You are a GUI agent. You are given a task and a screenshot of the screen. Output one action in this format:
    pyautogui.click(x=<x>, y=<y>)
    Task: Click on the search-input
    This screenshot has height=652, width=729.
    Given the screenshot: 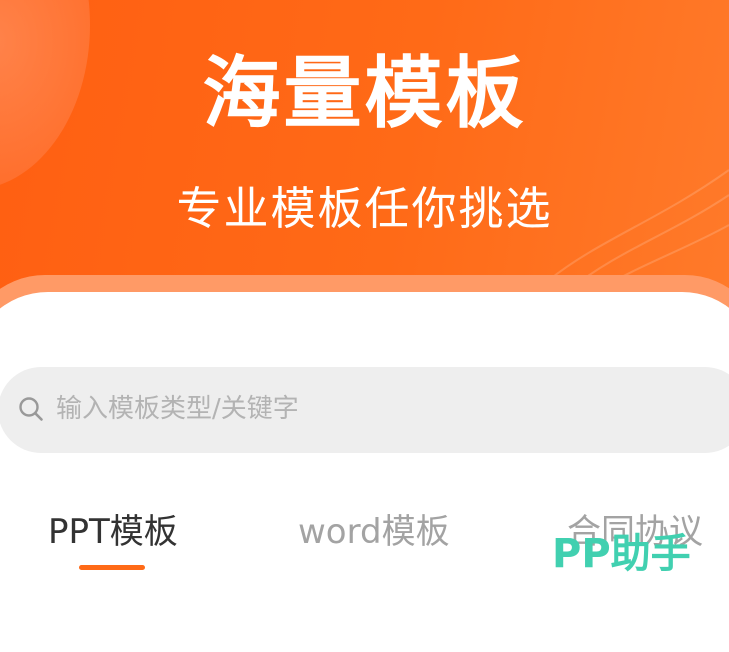 What is the action you would take?
    pyautogui.click(x=306, y=409)
    